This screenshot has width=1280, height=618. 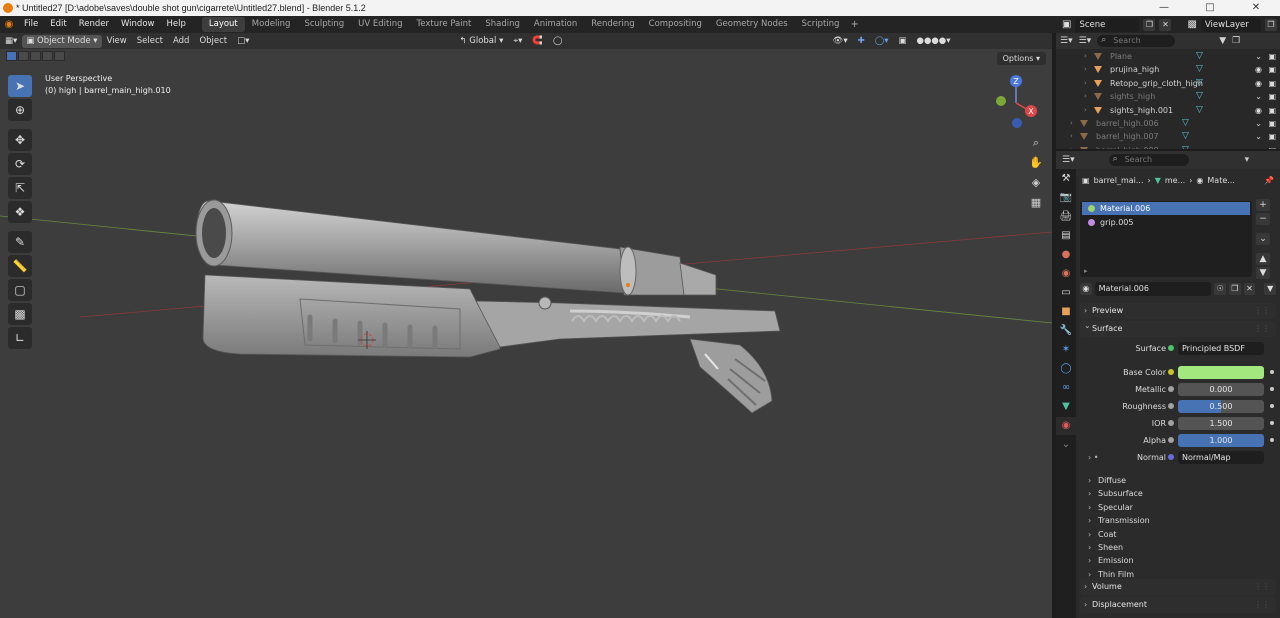 What do you see at coordinates (558, 41) in the screenshot?
I see `proportional-edit-icon: ◯` at bounding box center [558, 41].